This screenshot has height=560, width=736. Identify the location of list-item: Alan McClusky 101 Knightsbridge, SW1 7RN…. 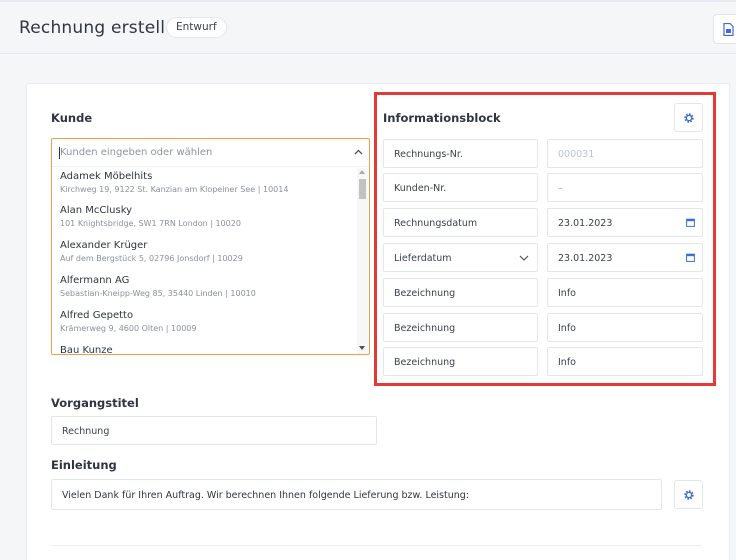
(150, 216).